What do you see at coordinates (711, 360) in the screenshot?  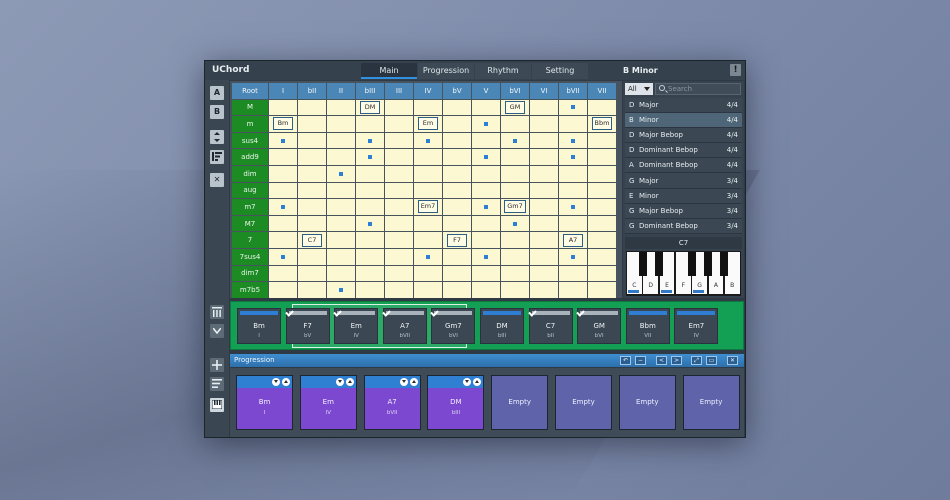 I see `window-button: ▭` at bounding box center [711, 360].